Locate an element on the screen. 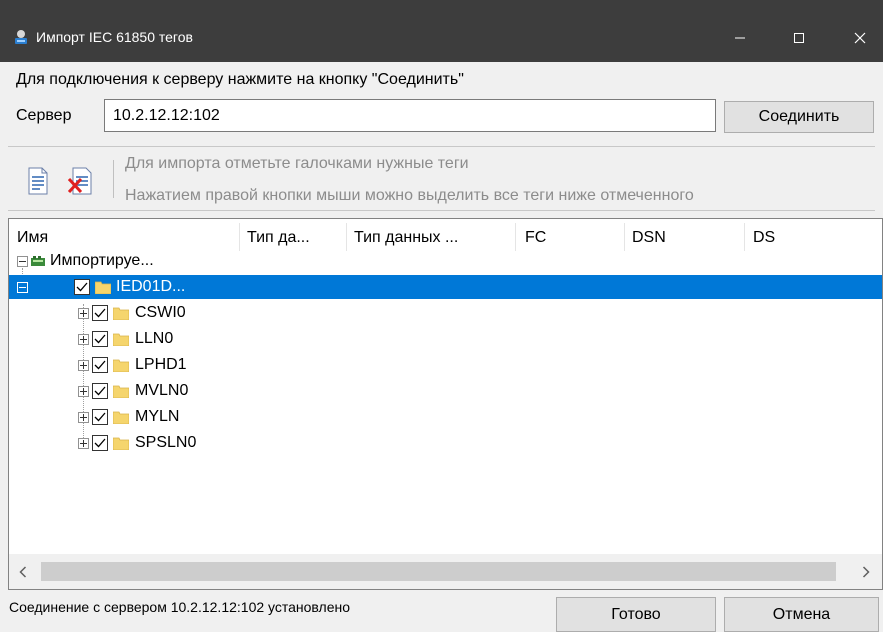 Image resolution: width=883 pixels, height=632 pixels. select-all-icon is located at coordinates (38, 181).